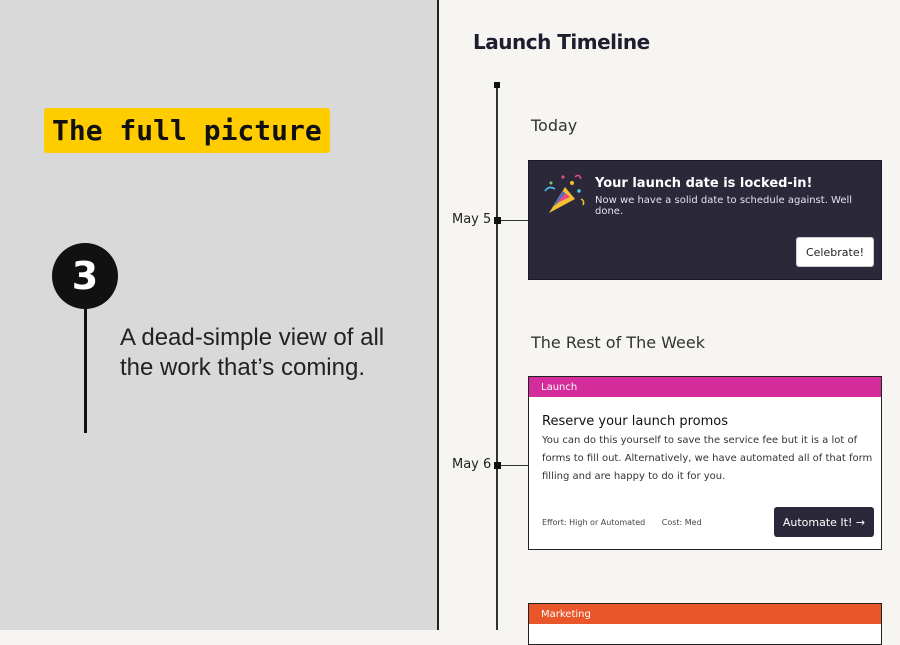  What do you see at coordinates (564, 193) in the screenshot?
I see `party-popper-icon` at bounding box center [564, 193].